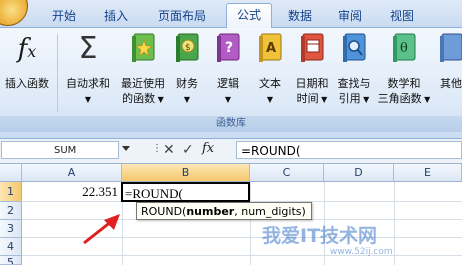 This screenshot has width=462, height=265. What do you see at coordinates (182, 16) in the screenshot?
I see `tab-page-layout: 页面布局` at bounding box center [182, 16].